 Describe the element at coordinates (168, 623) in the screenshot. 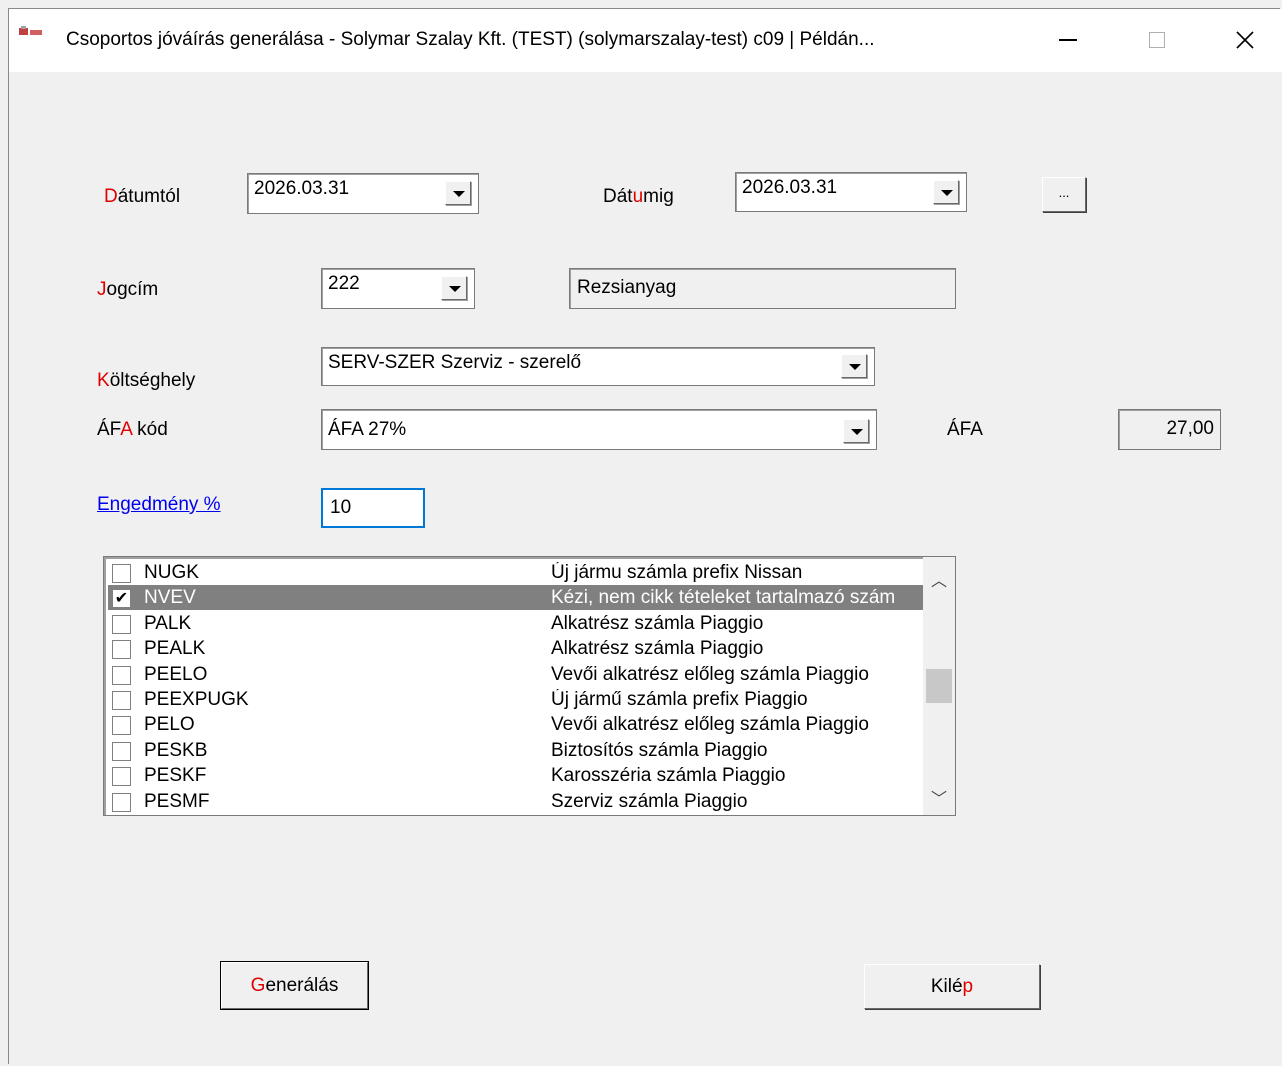

I see `list-item-code: PALK` at that location.